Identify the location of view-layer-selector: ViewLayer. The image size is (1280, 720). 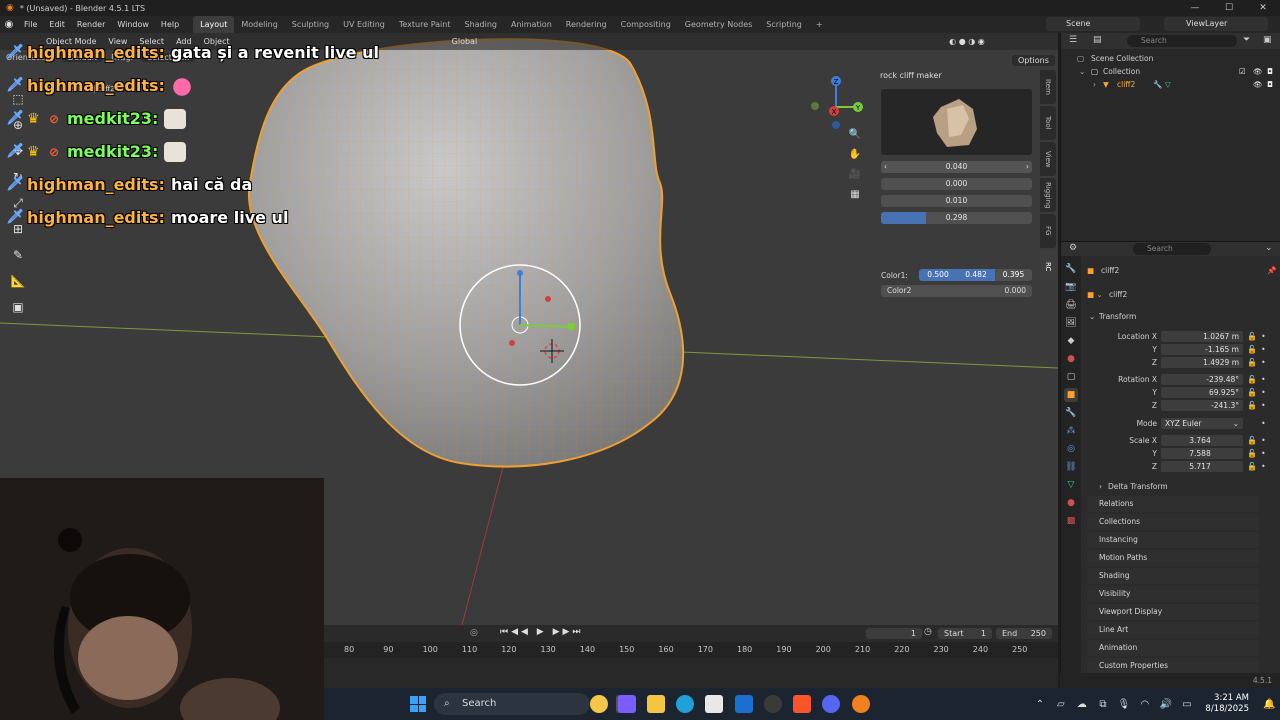
(1216, 24).